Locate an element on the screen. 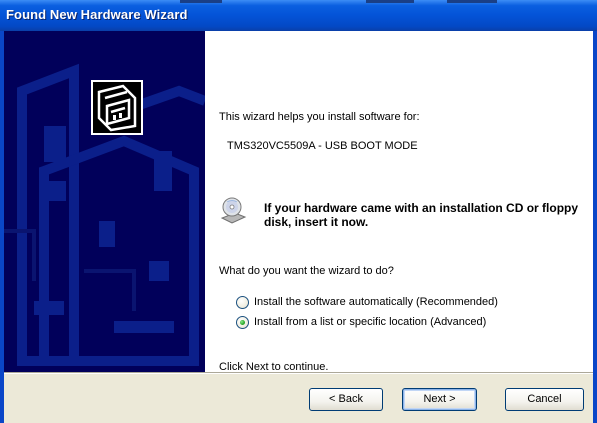 This screenshot has width=597, height=423. cancel-button: Cancel is located at coordinates (544, 399).